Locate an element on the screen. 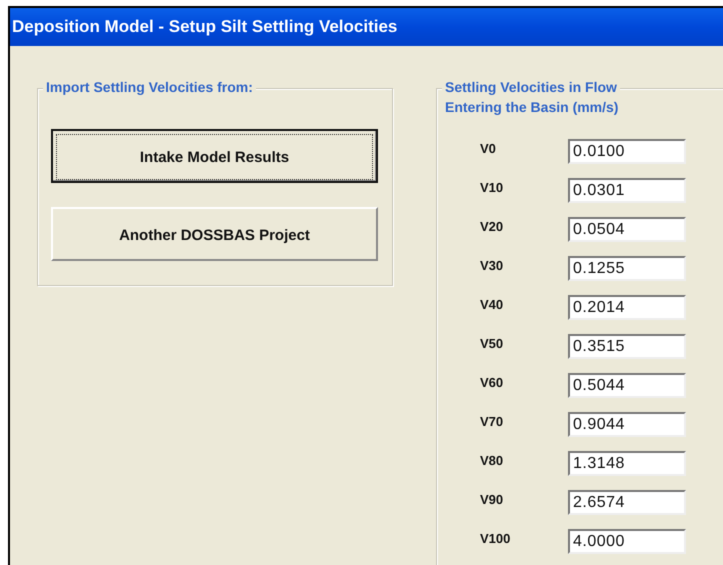 The image size is (723, 565). velocity-field: 0.3515 is located at coordinates (627, 346).